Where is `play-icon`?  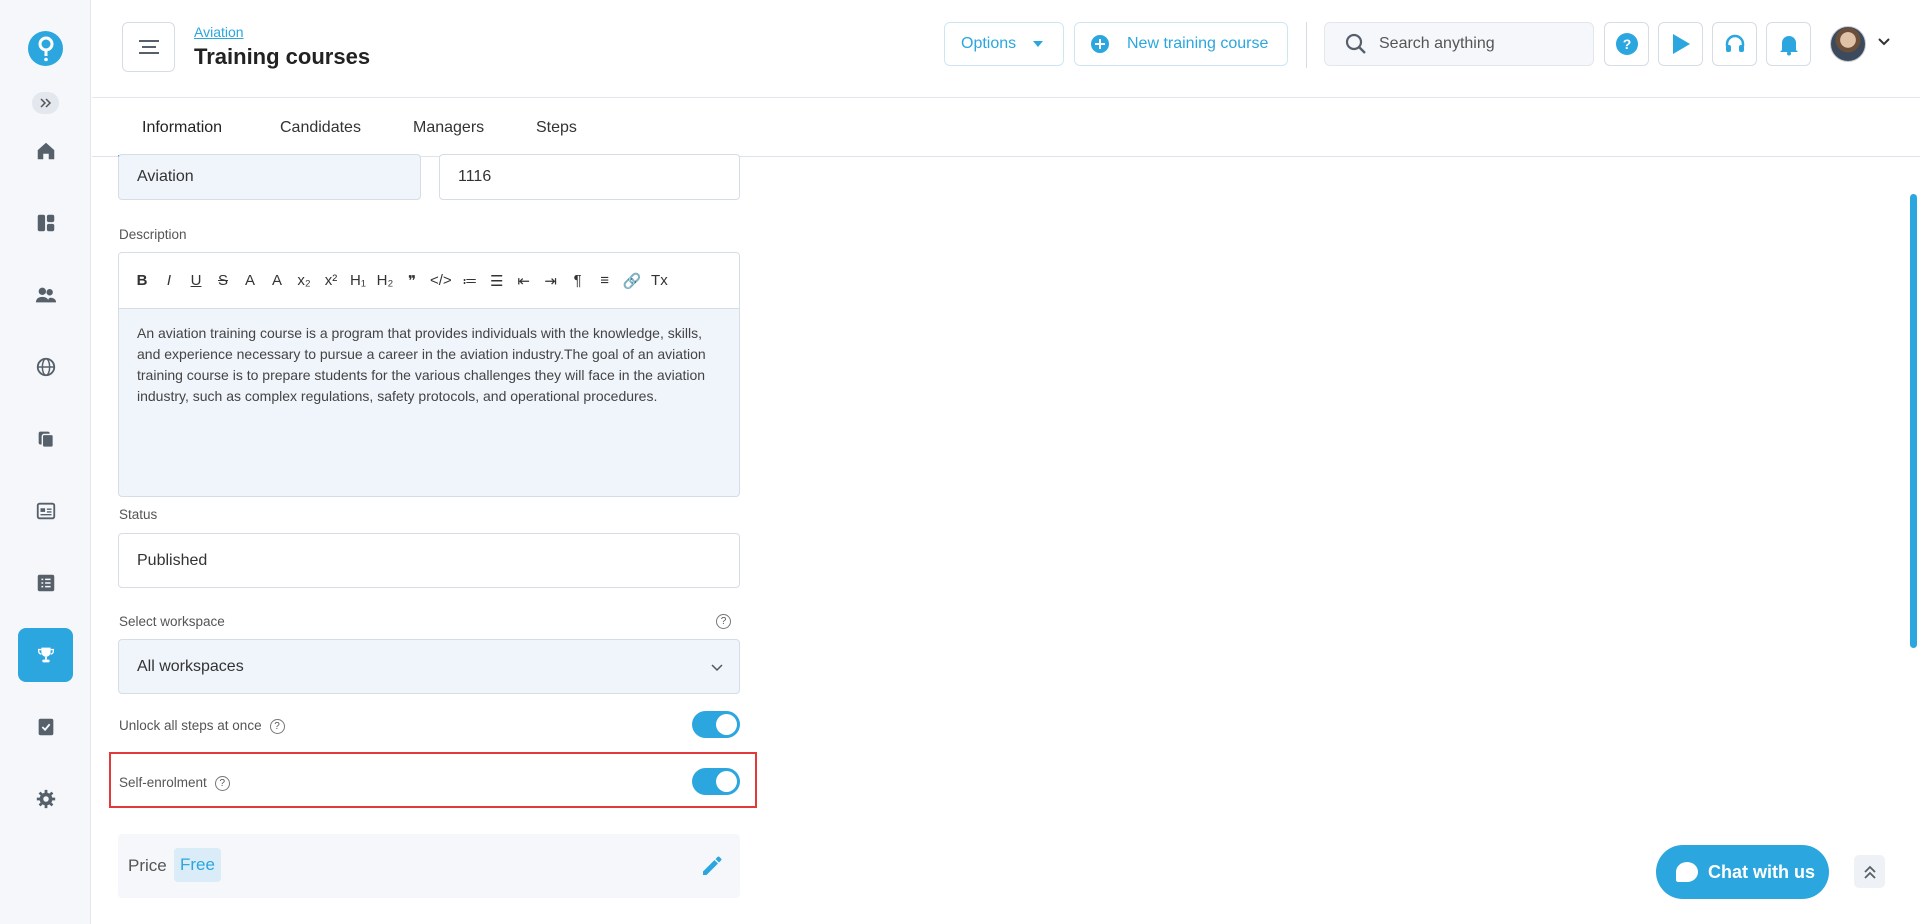
play-icon is located at coordinates (1681, 44).